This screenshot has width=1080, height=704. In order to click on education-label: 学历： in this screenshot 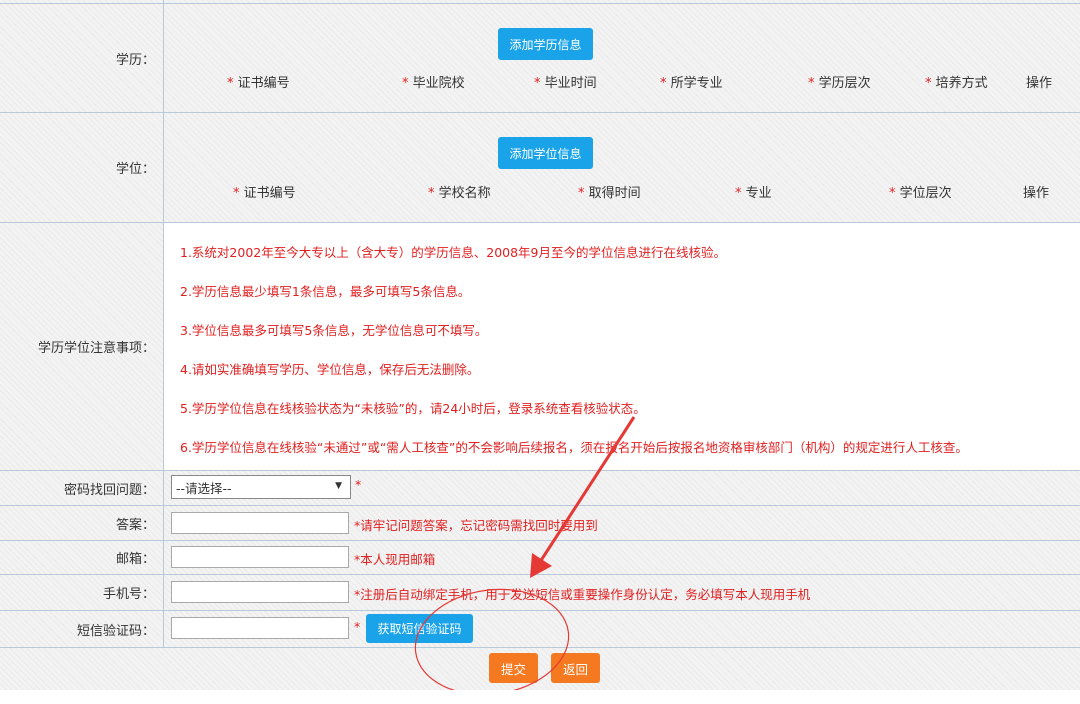, I will do `click(82, 58)`.